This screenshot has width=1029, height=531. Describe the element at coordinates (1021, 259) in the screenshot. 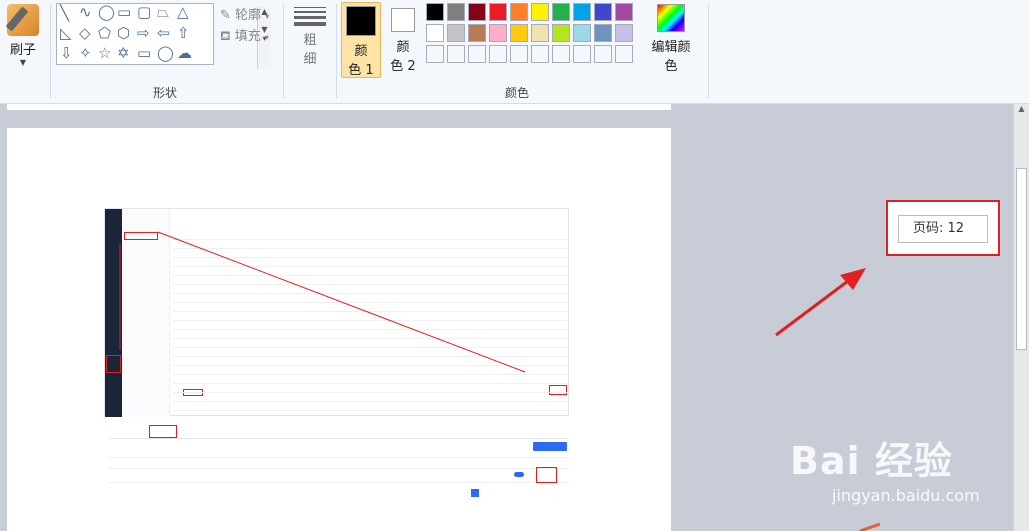

I see `scroll-thumb` at that location.